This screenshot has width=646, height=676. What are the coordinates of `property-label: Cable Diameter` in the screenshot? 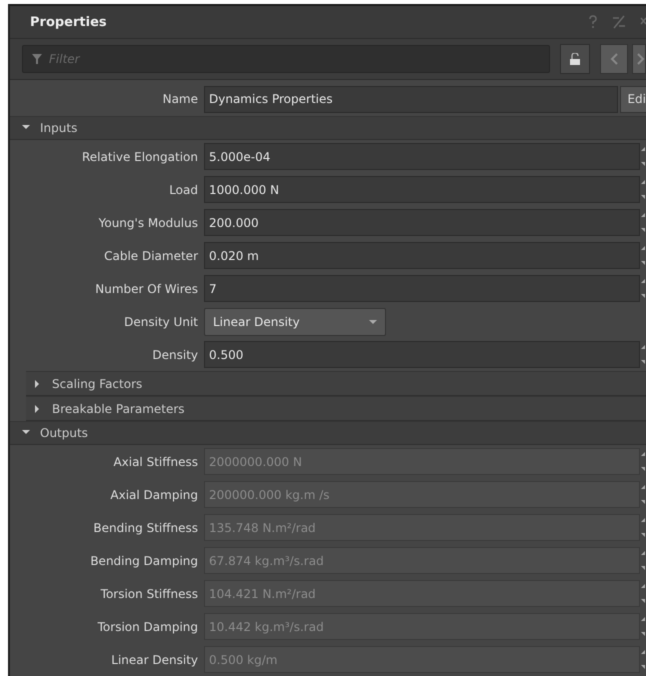 It's located at (151, 255).